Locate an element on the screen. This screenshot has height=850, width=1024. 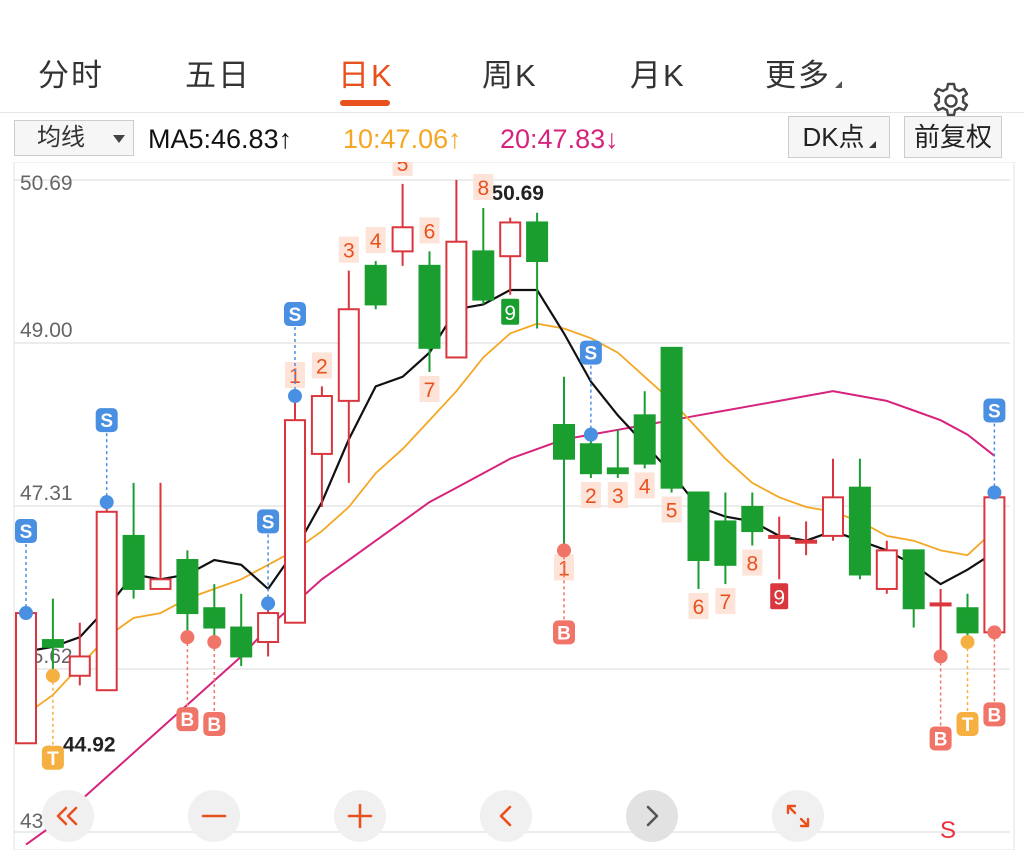
next-button is located at coordinates (652, 816).